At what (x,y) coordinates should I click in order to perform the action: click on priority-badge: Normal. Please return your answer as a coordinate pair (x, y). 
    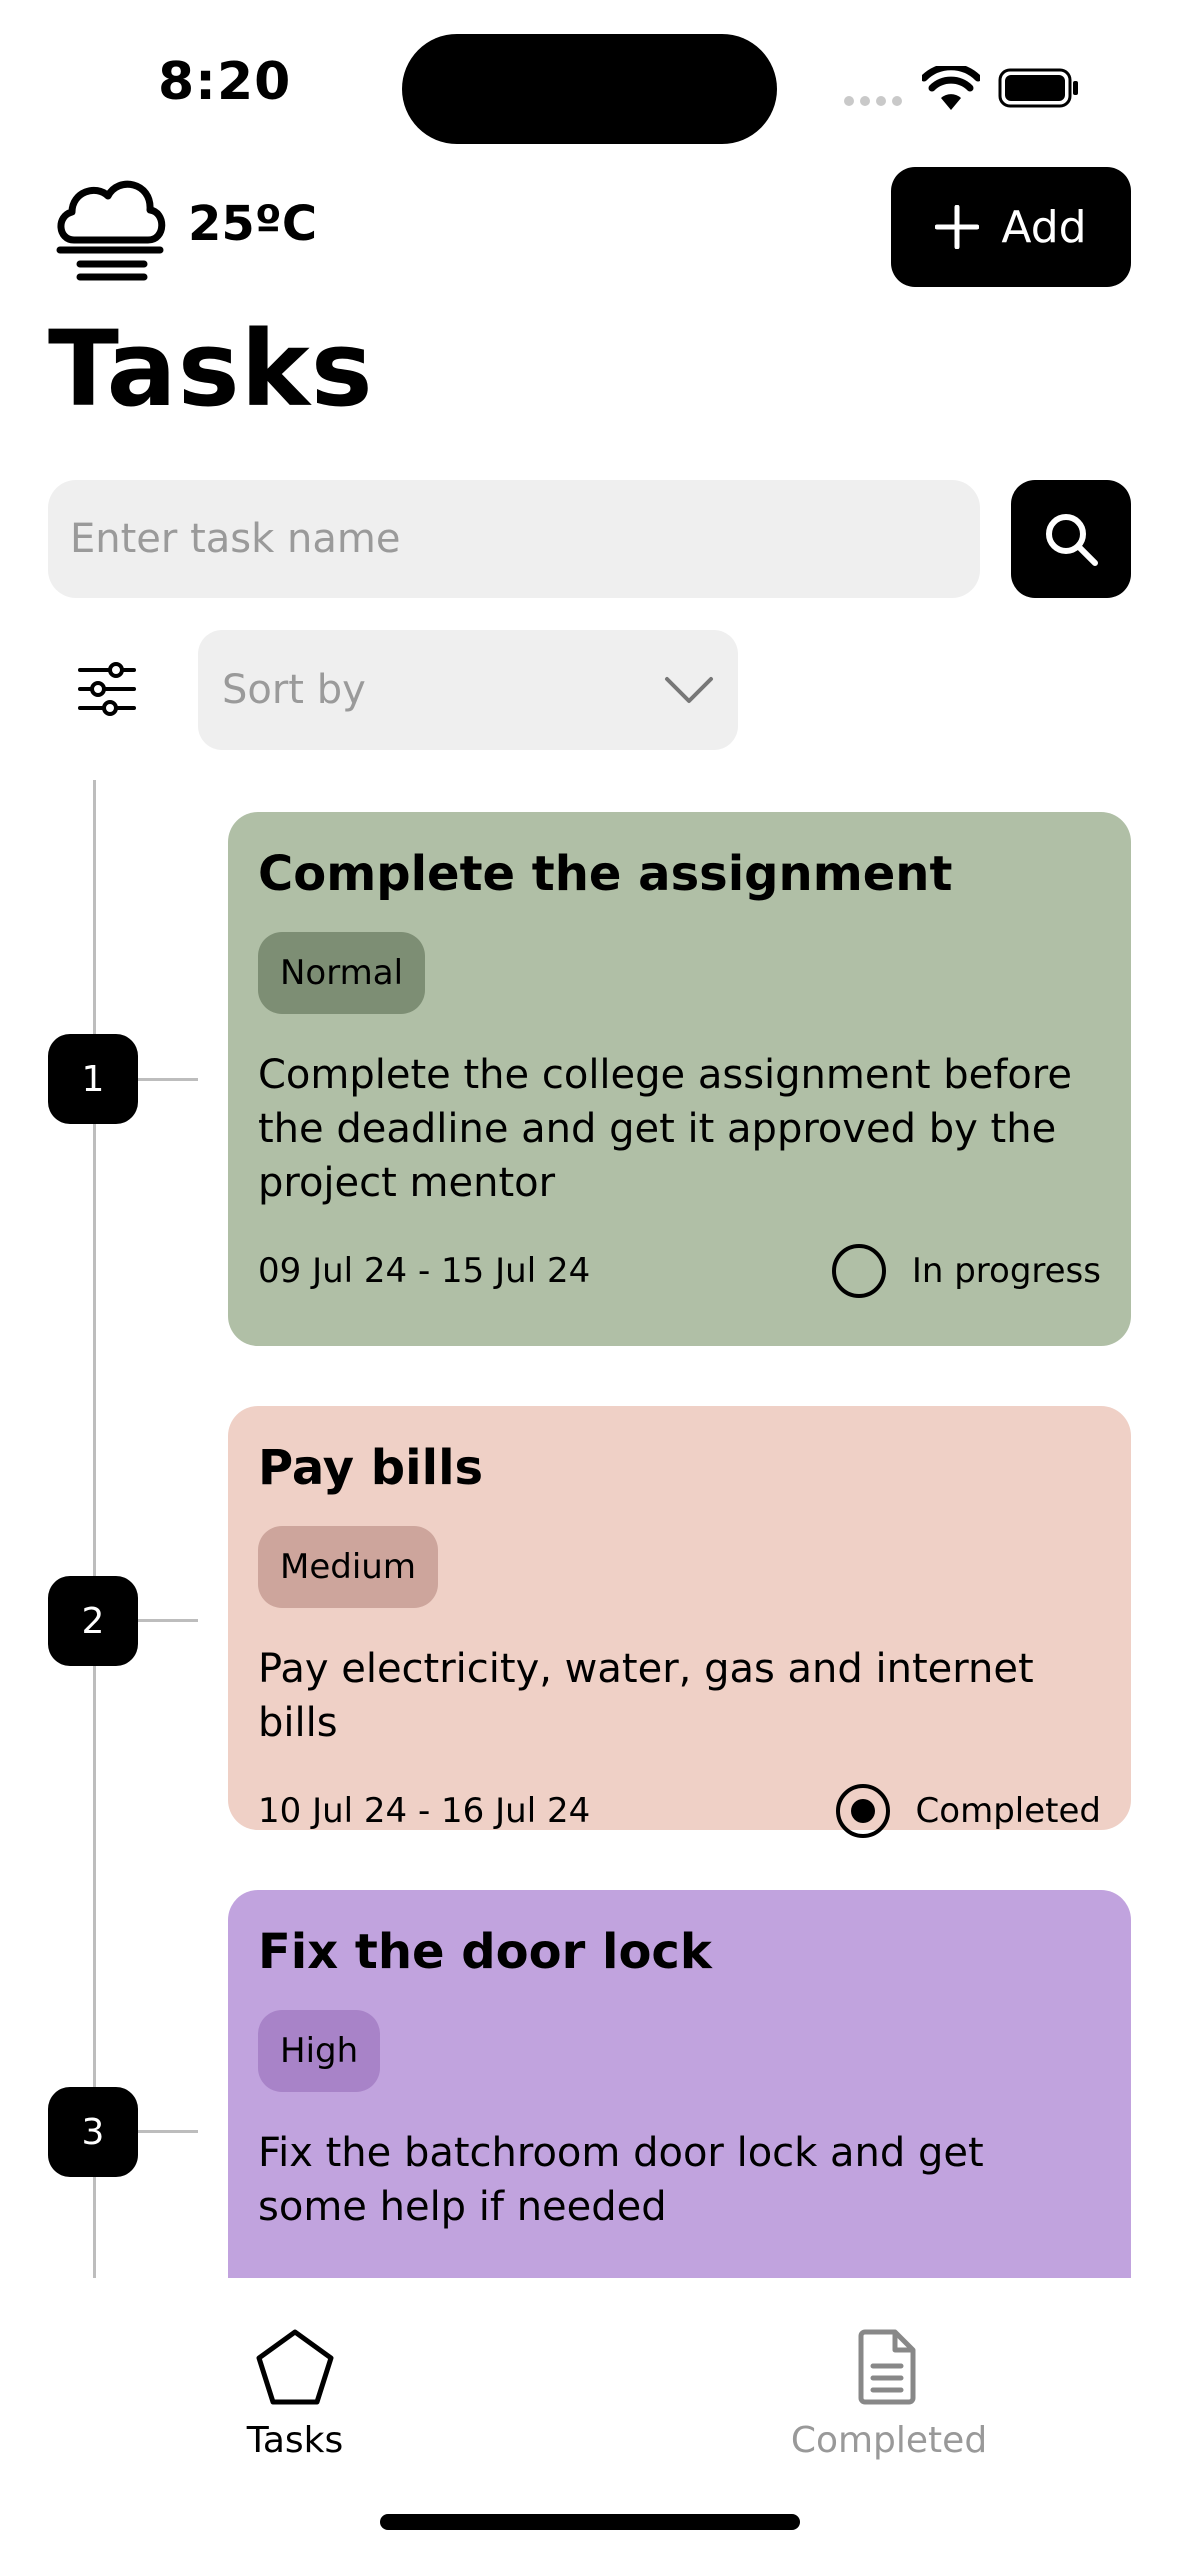
    Looking at the image, I should click on (342, 972).